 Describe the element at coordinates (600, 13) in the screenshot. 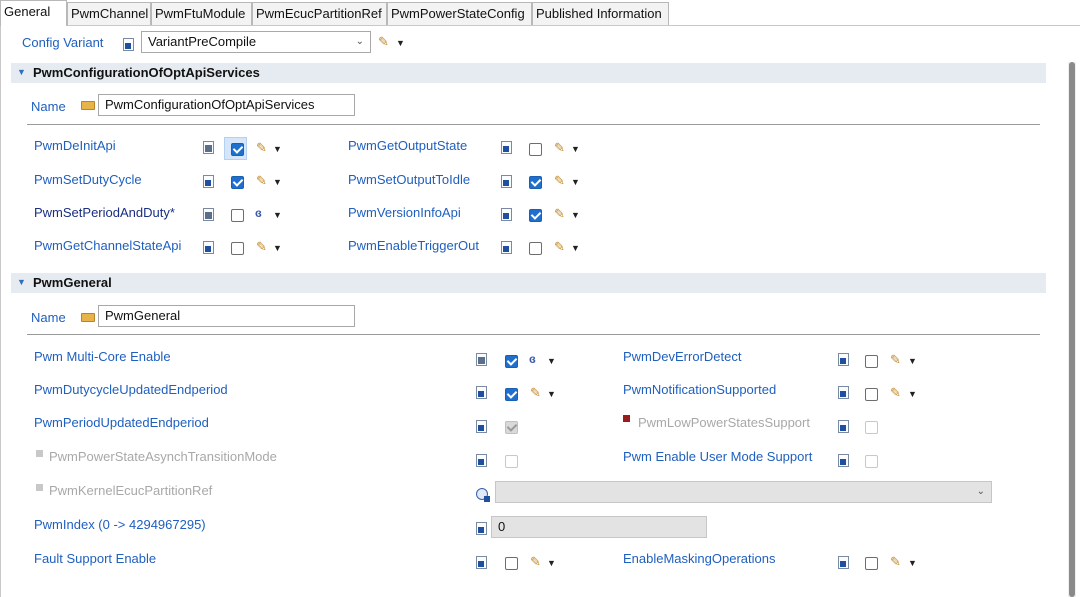

I see `tab-published-information: Published Information` at that location.